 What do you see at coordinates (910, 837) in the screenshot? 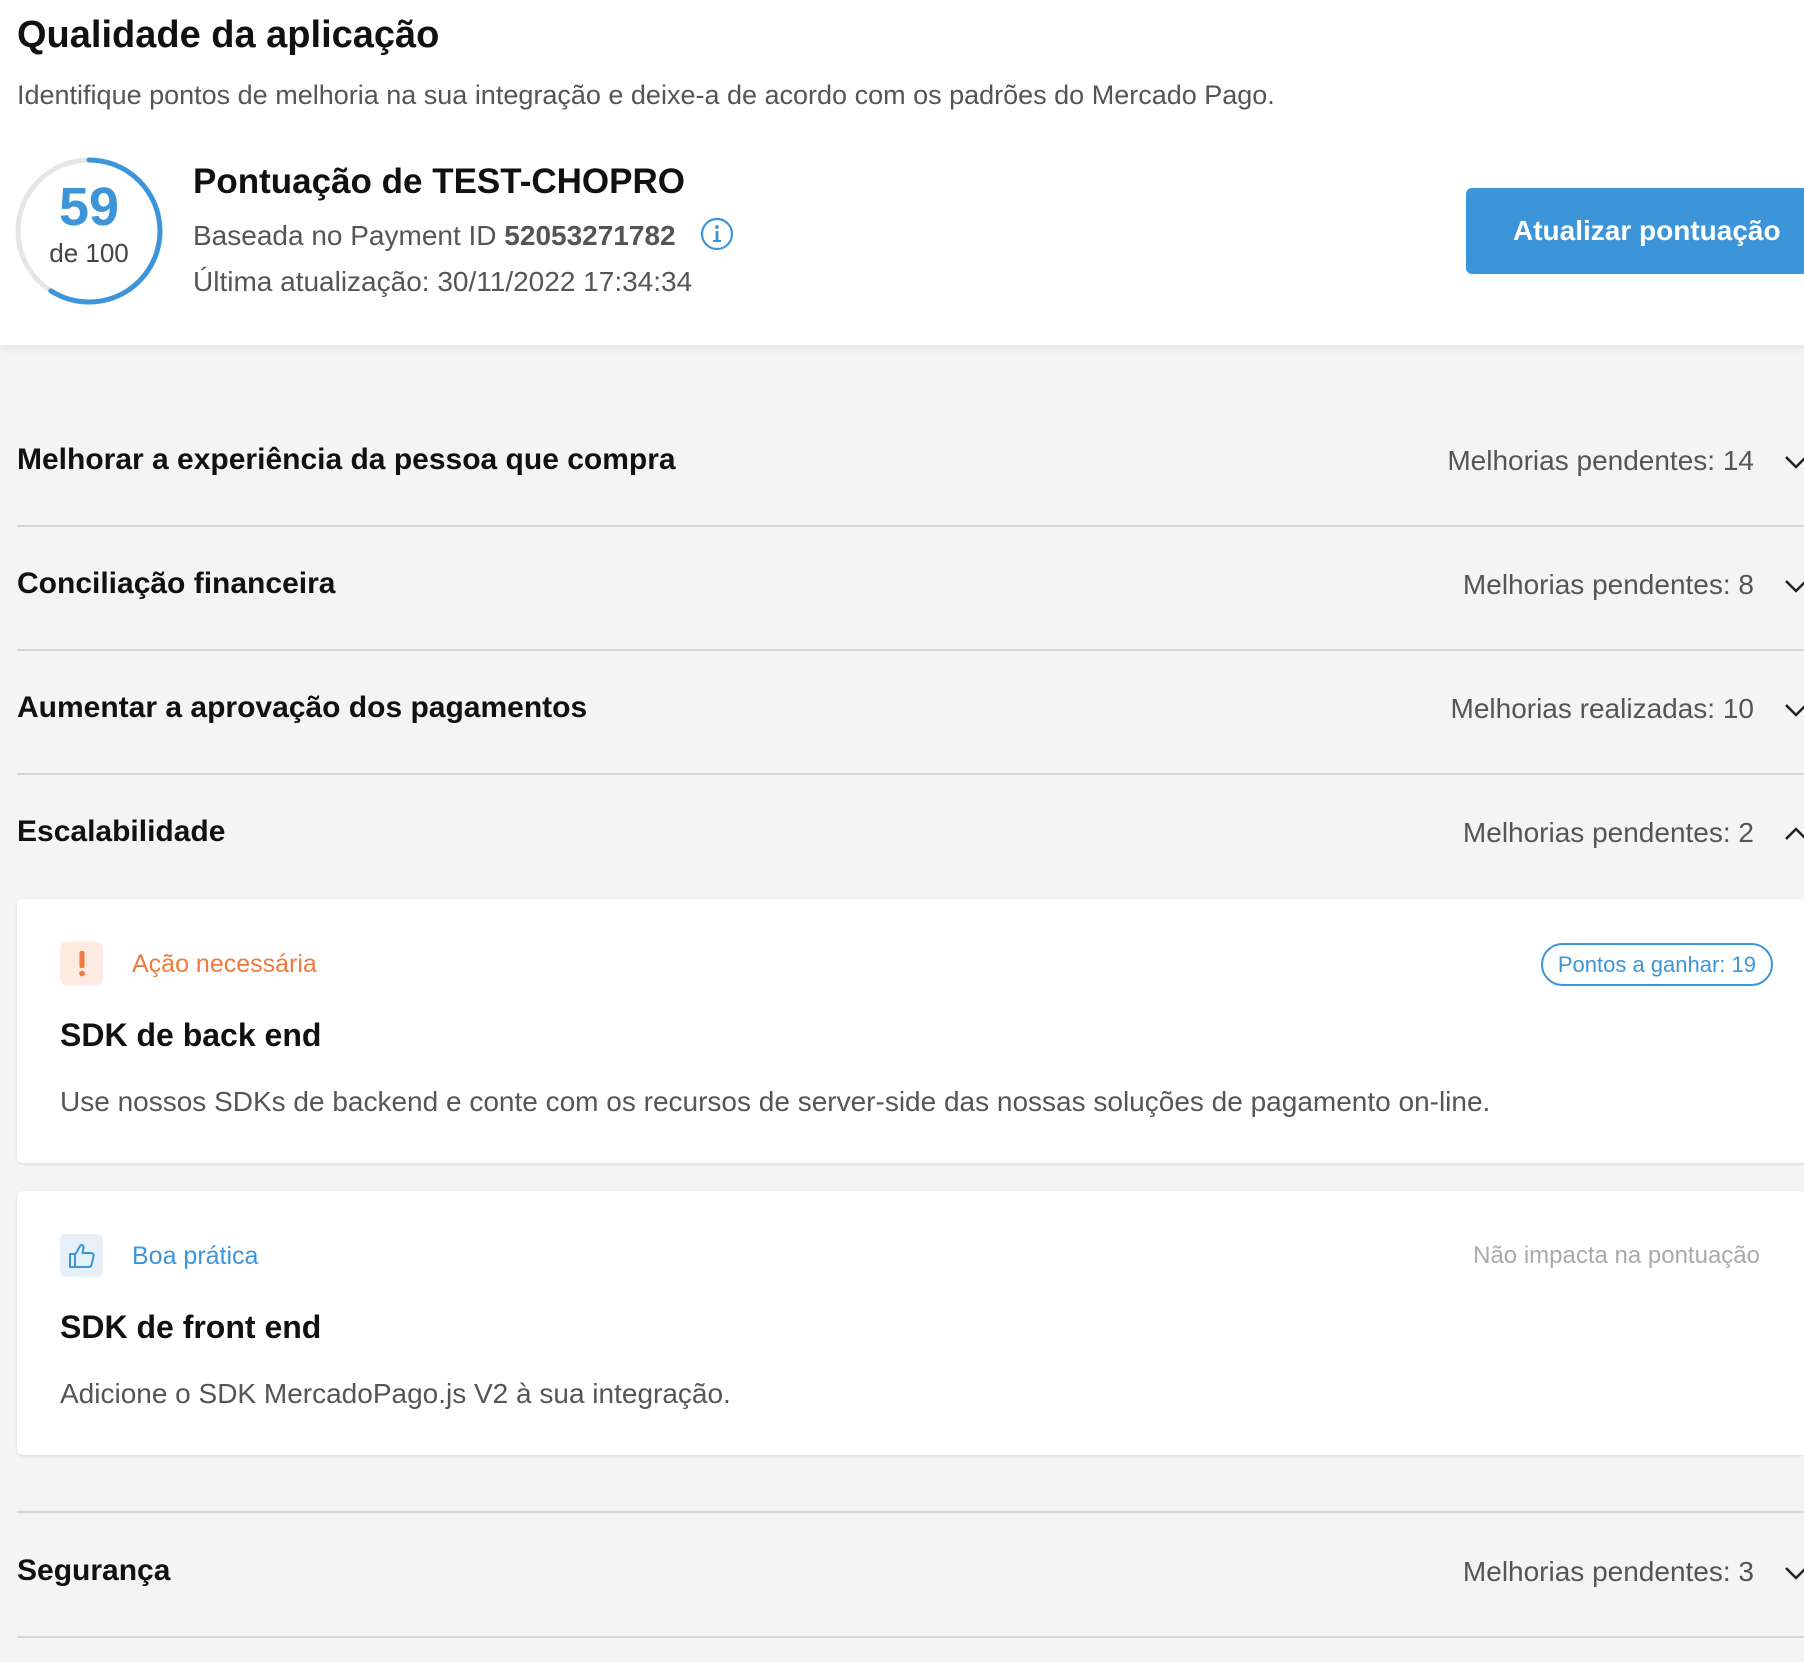
I see `section-scalability: Escalabilidade Melhorias pendentes: 2` at bounding box center [910, 837].